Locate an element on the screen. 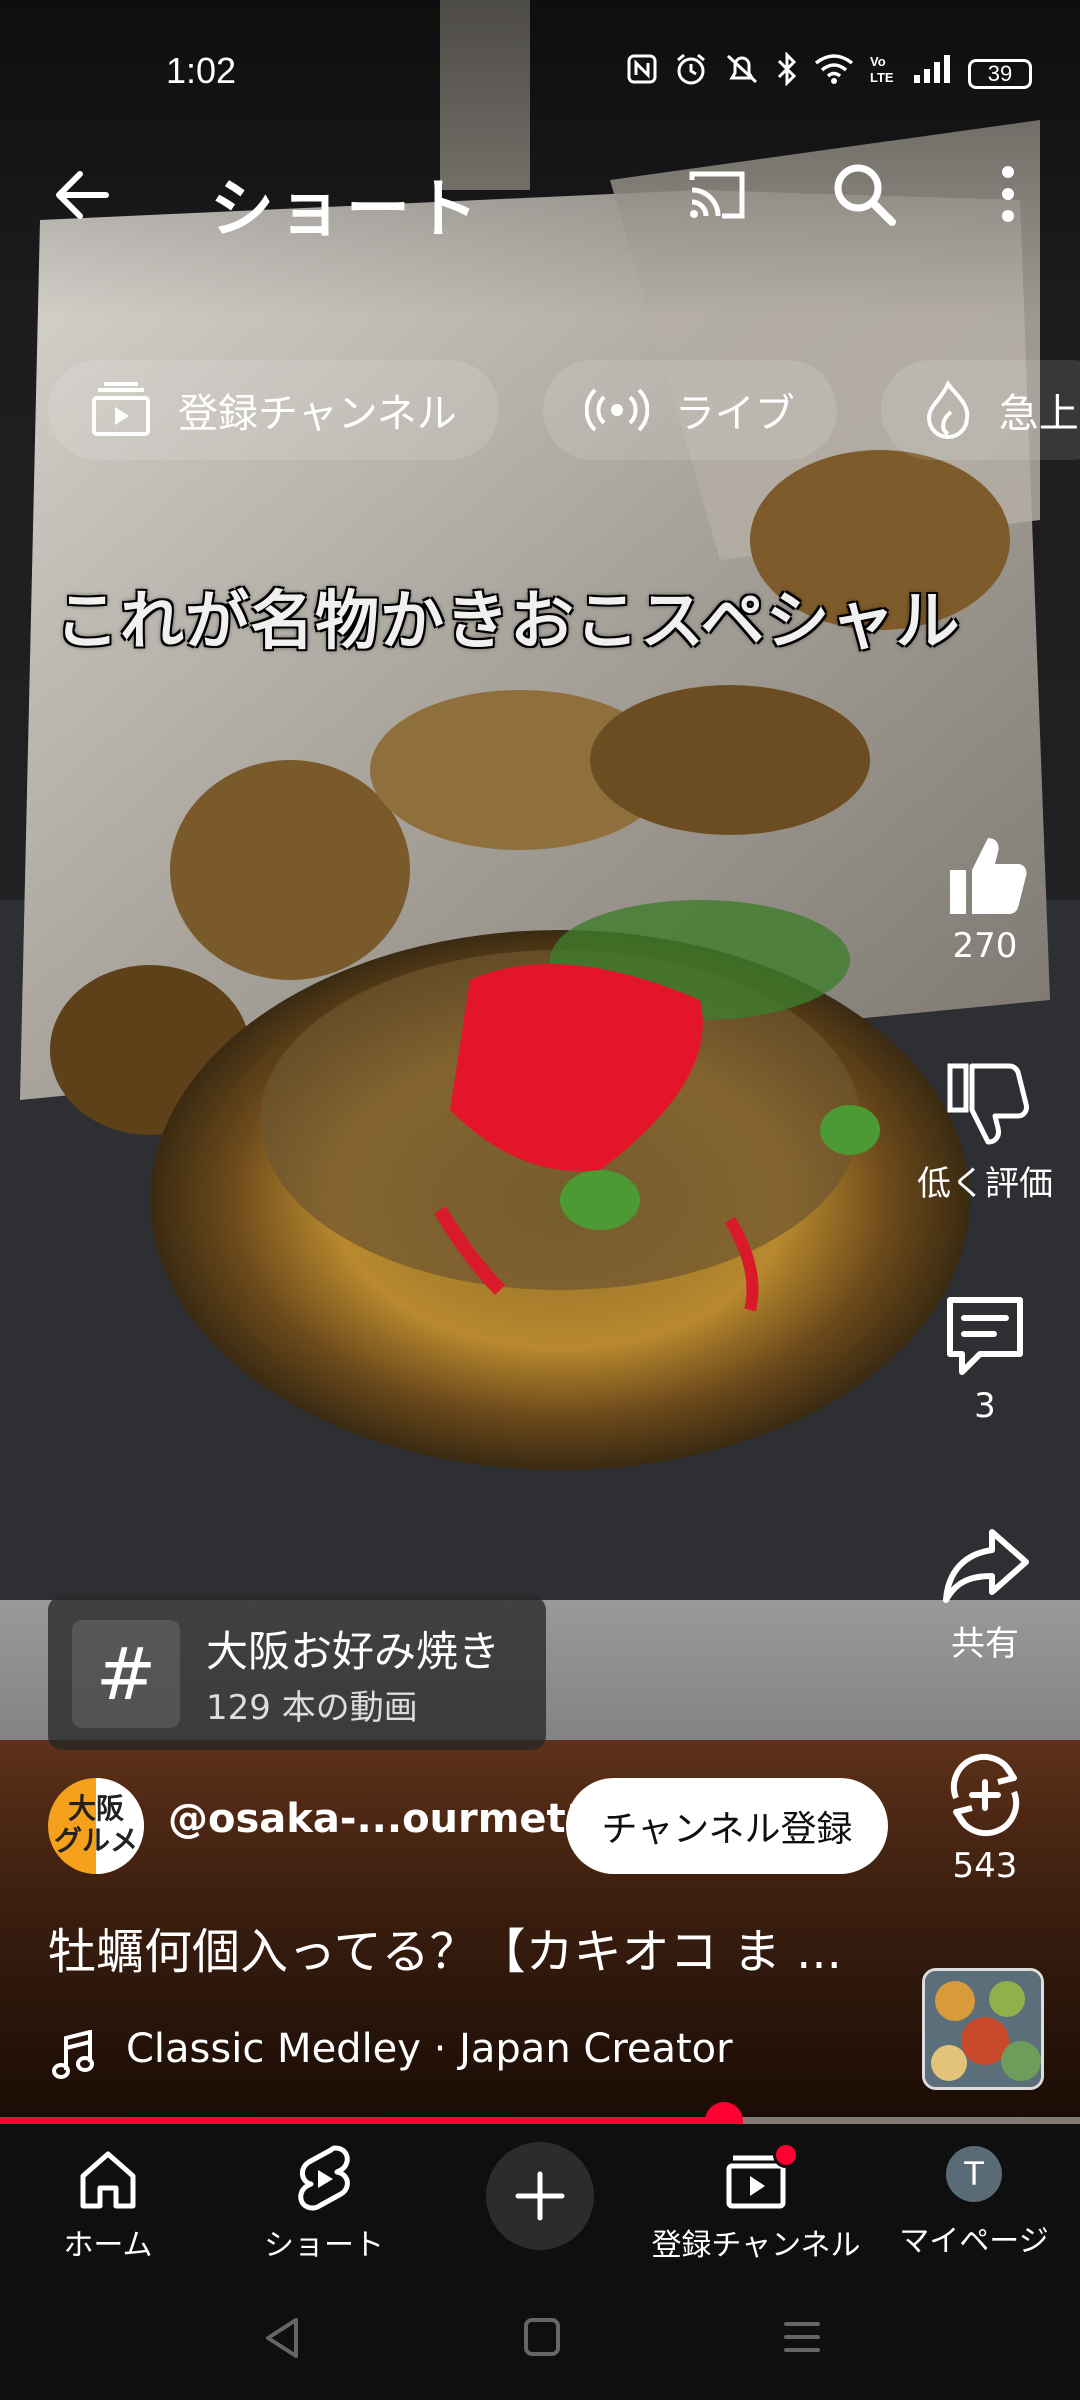  comment-icon is located at coordinates (985, 1336).